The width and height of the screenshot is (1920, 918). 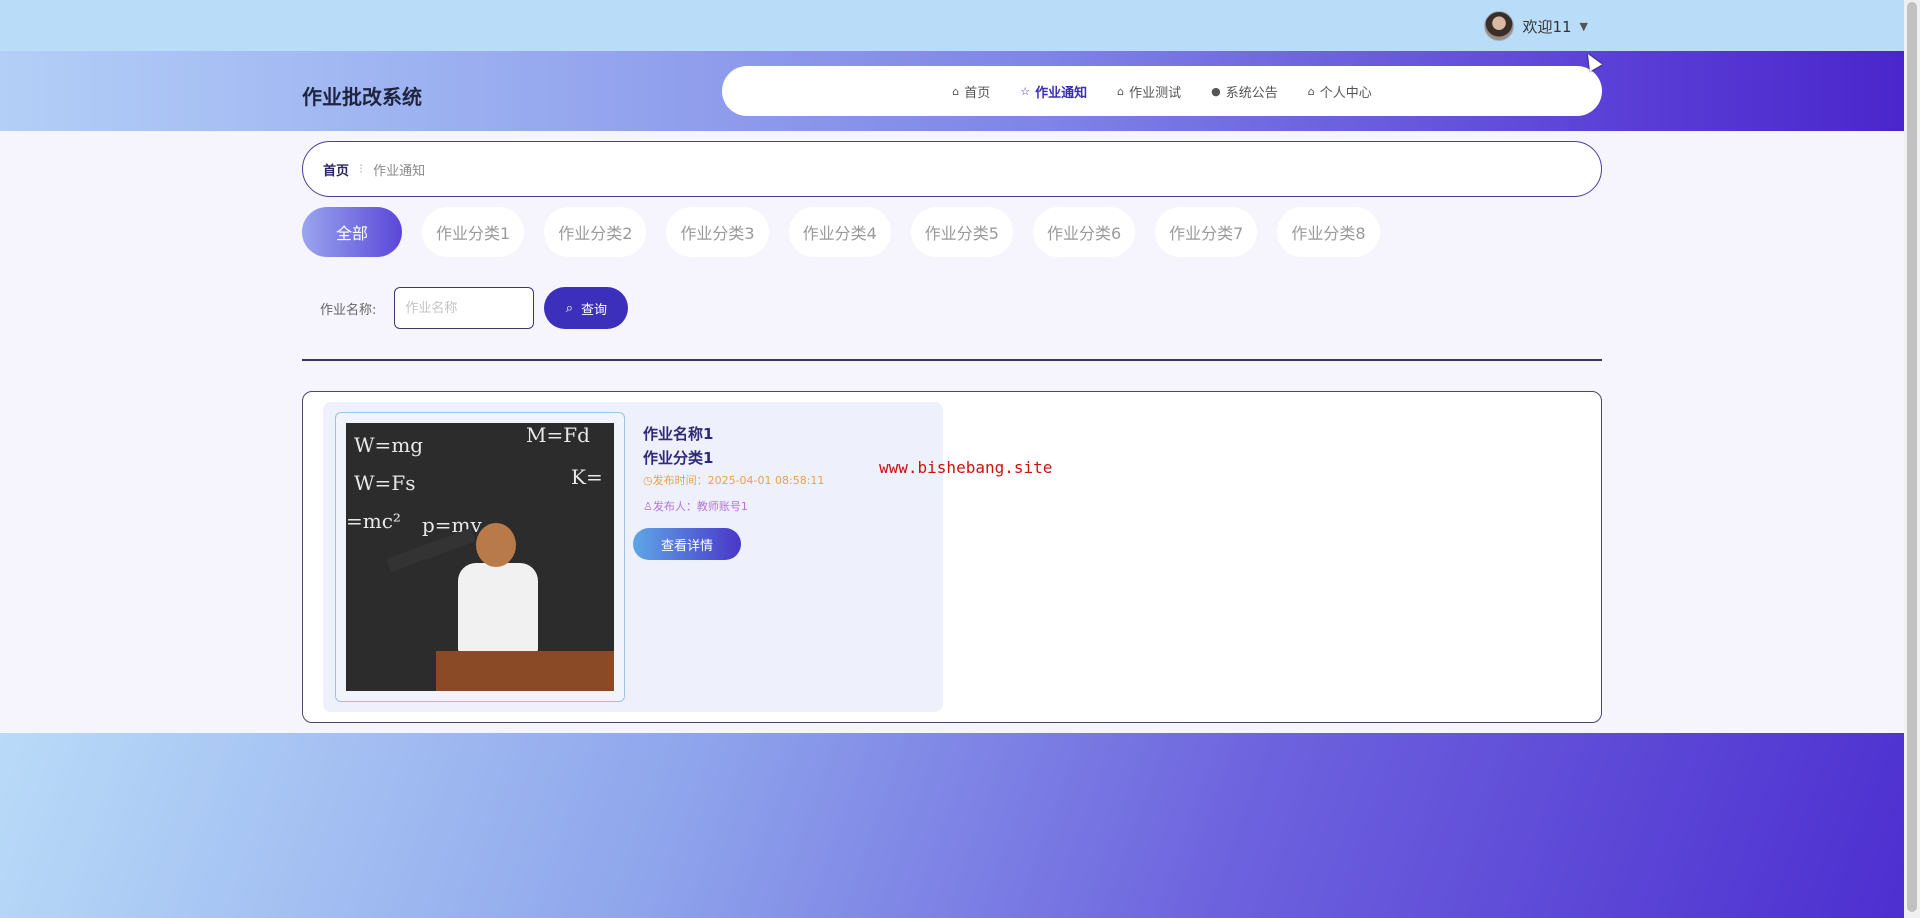 What do you see at coordinates (977, 93) in the screenshot?
I see `nav-label: 首页` at bounding box center [977, 93].